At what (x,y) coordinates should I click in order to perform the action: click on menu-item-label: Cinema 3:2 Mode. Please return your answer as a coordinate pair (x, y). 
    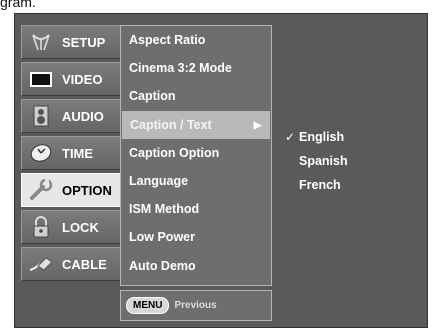
    Looking at the image, I should click on (180, 68).